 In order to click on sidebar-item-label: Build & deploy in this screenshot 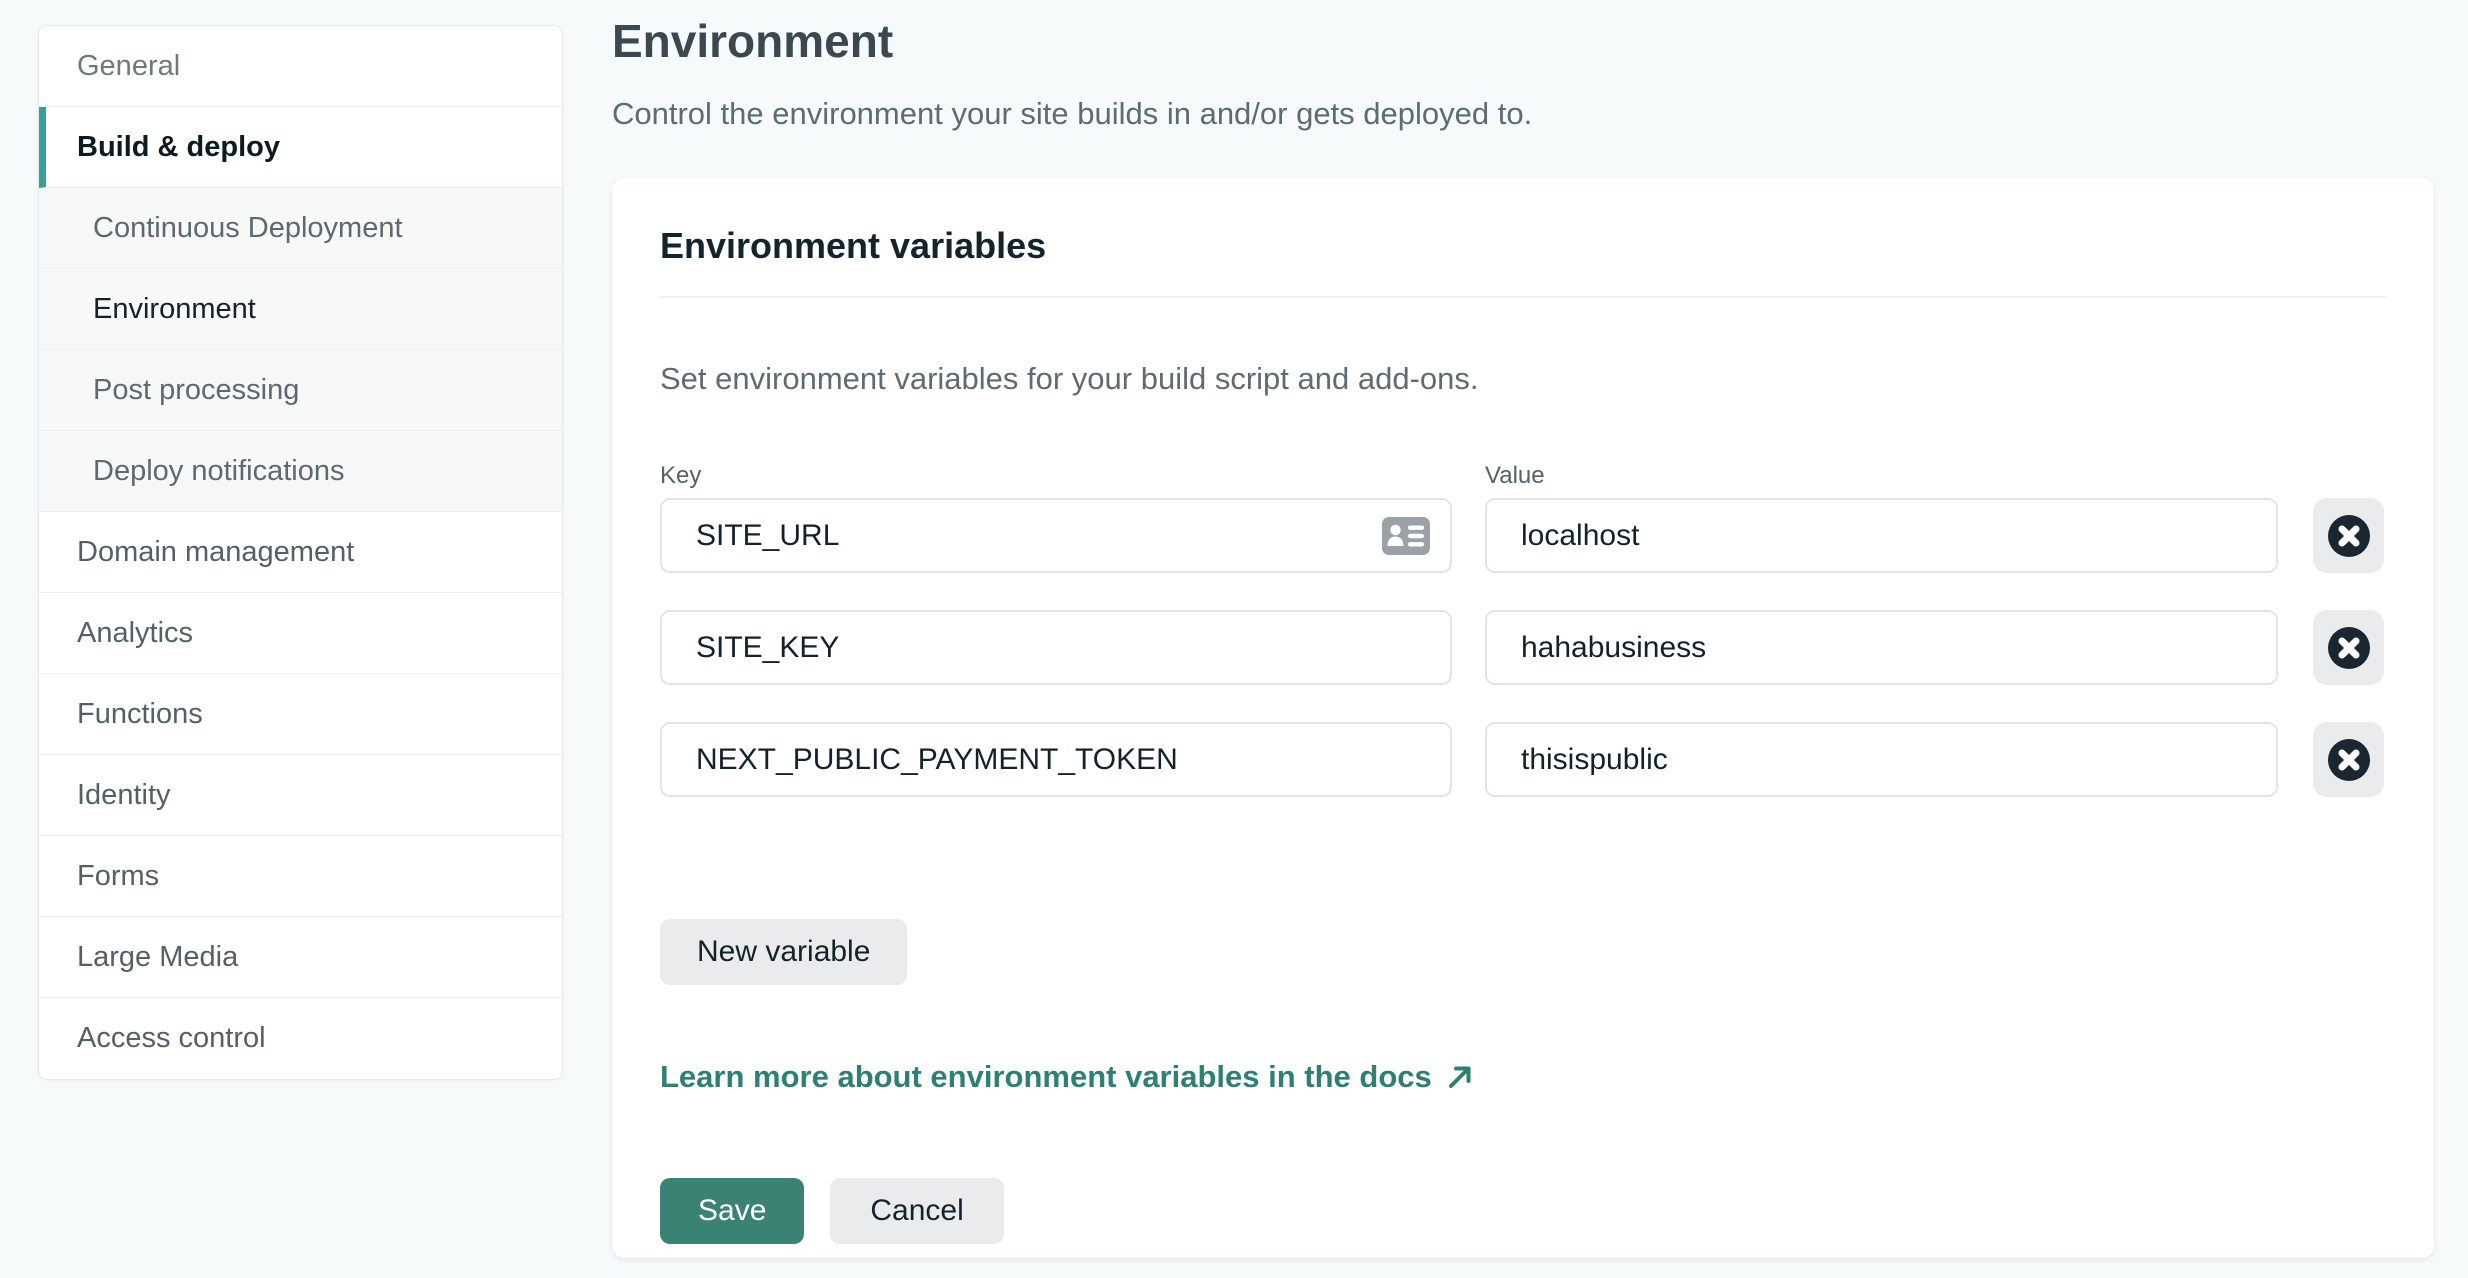, I will do `click(178, 146)`.